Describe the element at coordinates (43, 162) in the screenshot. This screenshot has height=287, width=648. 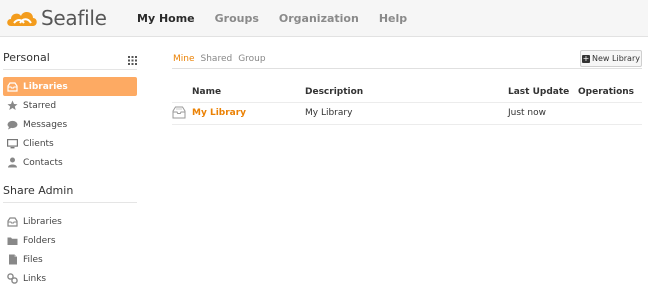
I see `sidebar-item-label: Contacts` at that location.